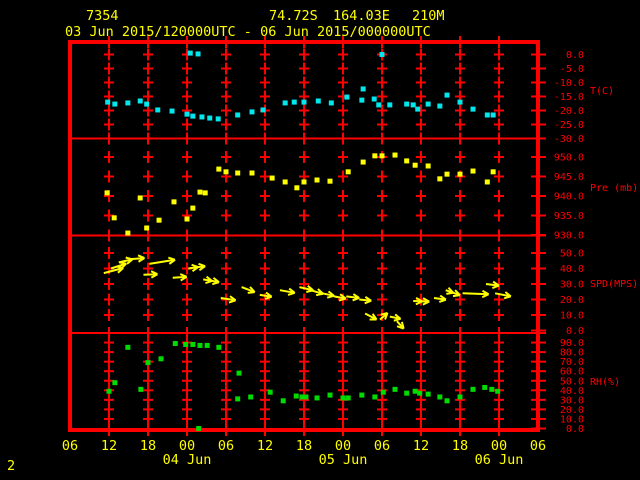 The width and height of the screenshot is (640, 480). Describe the element at coordinates (569, 236) in the screenshot. I see `svg-text: 930.0` at that location.